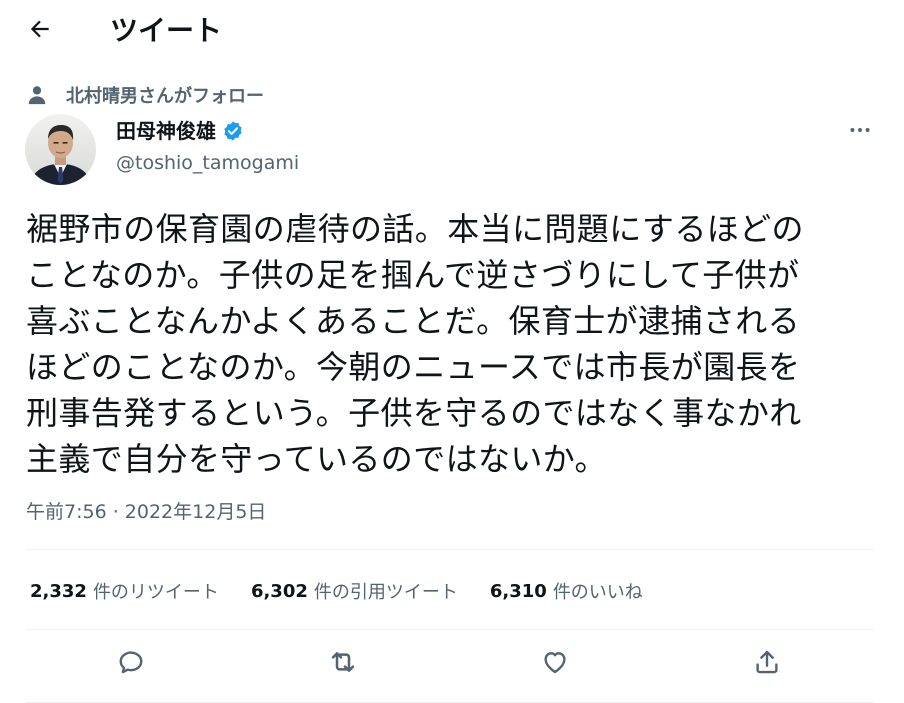 The height and width of the screenshot is (703, 904). Describe the element at coordinates (316, 459) in the screenshot. I see `tweet-text-line: 主義で自分を守っているのではないか。` at that location.